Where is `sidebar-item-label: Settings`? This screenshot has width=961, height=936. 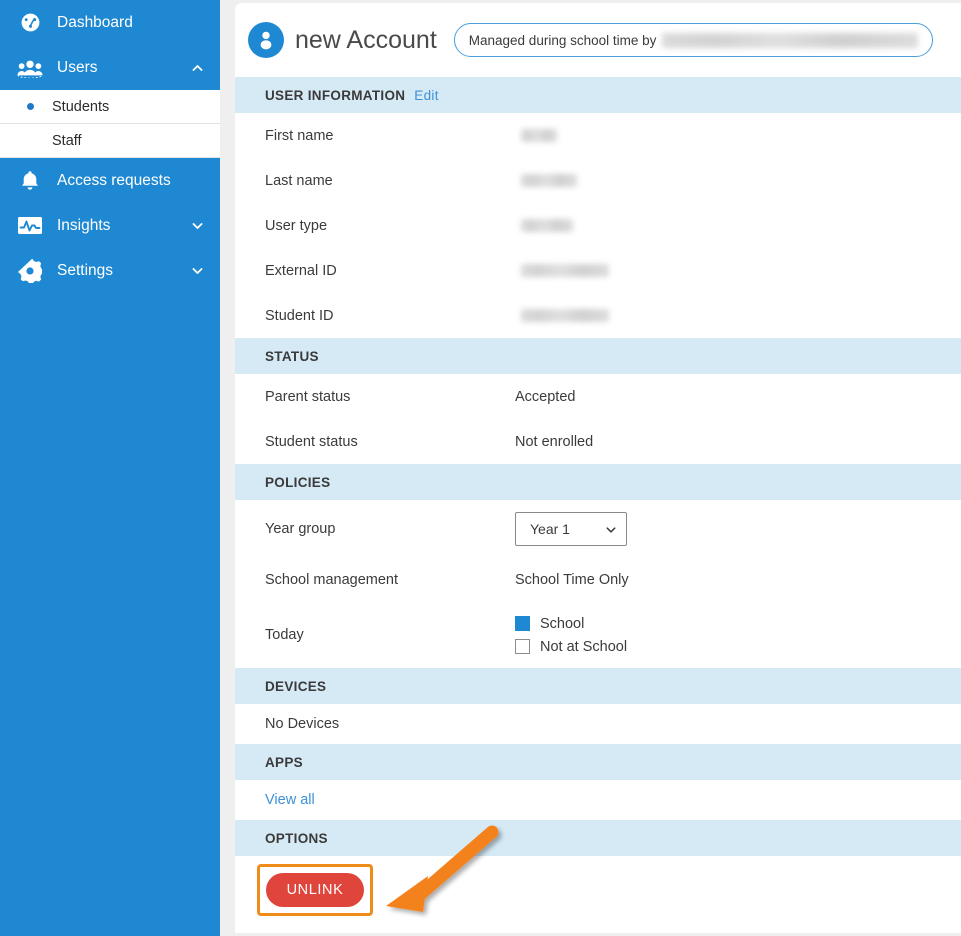 sidebar-item-label: Settings is located at coordinates (85, 270).